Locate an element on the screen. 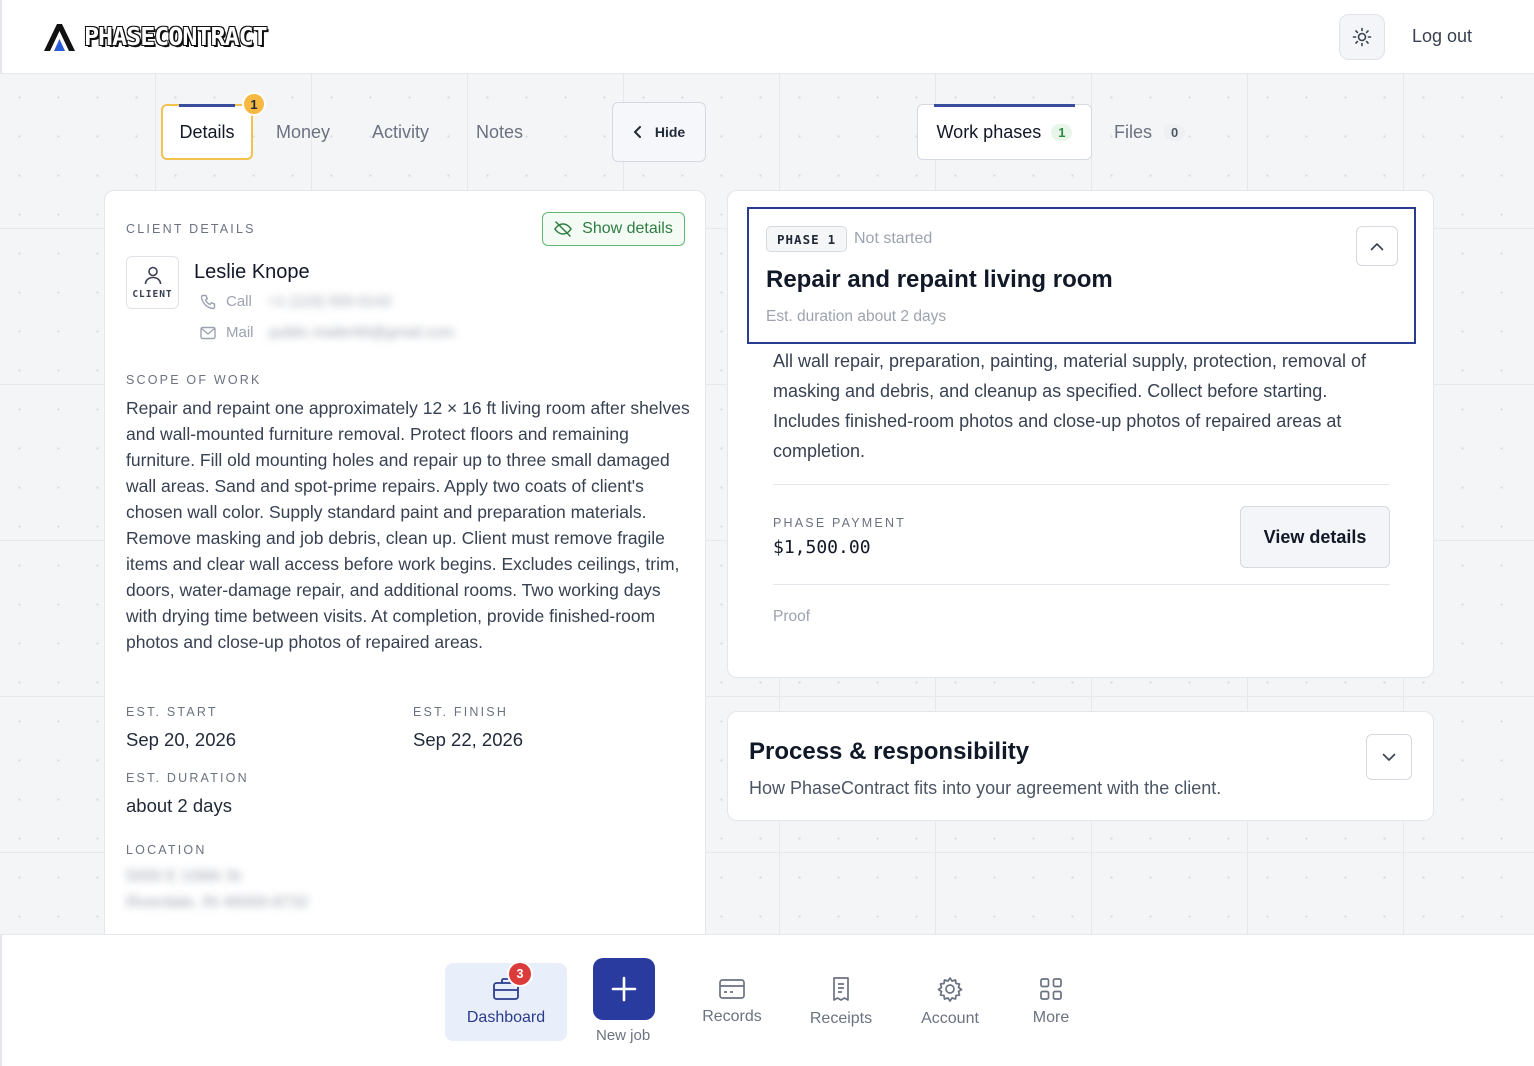 The width and height of the screenshot is (1534, 1066). receipt-icon is located at coordinates (841, 989).